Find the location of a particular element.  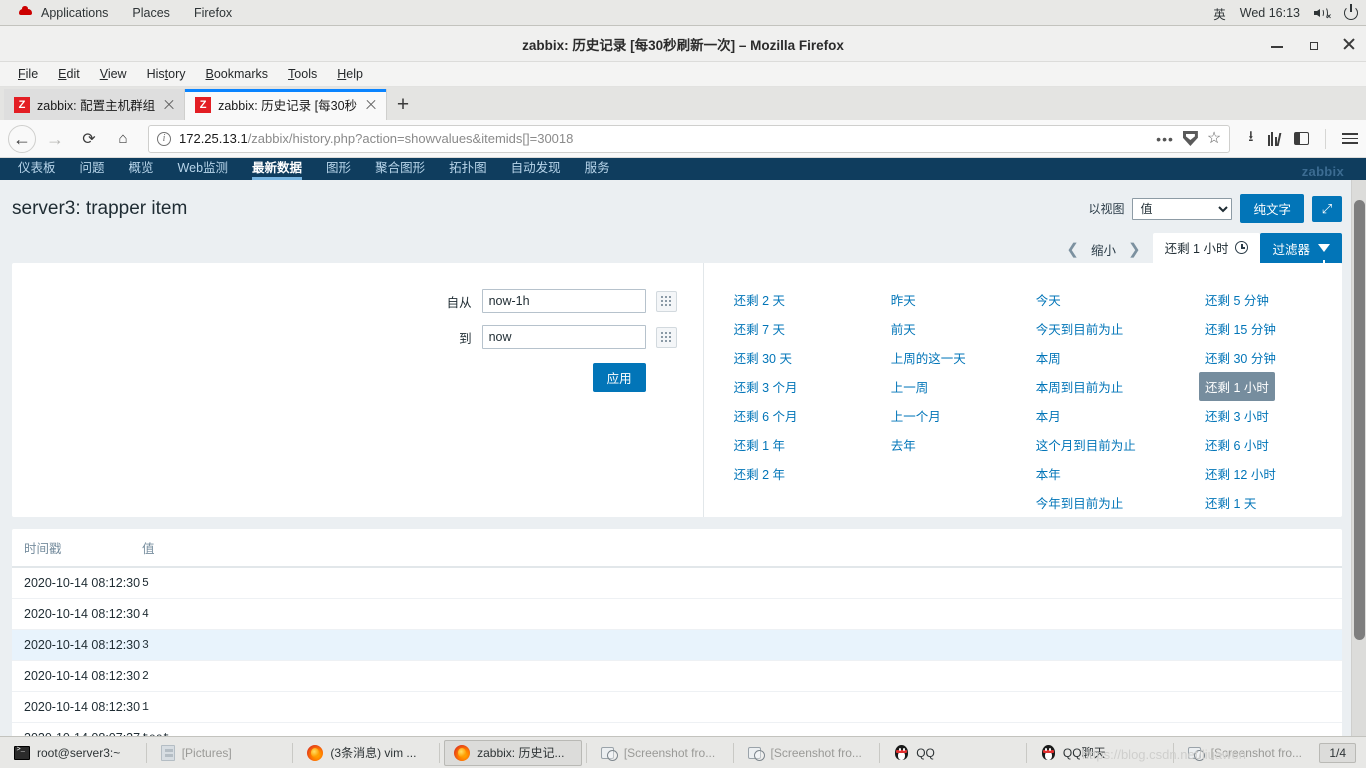

kiosk-expand-icon: ⤢ is located at coordinates (1327, 208).